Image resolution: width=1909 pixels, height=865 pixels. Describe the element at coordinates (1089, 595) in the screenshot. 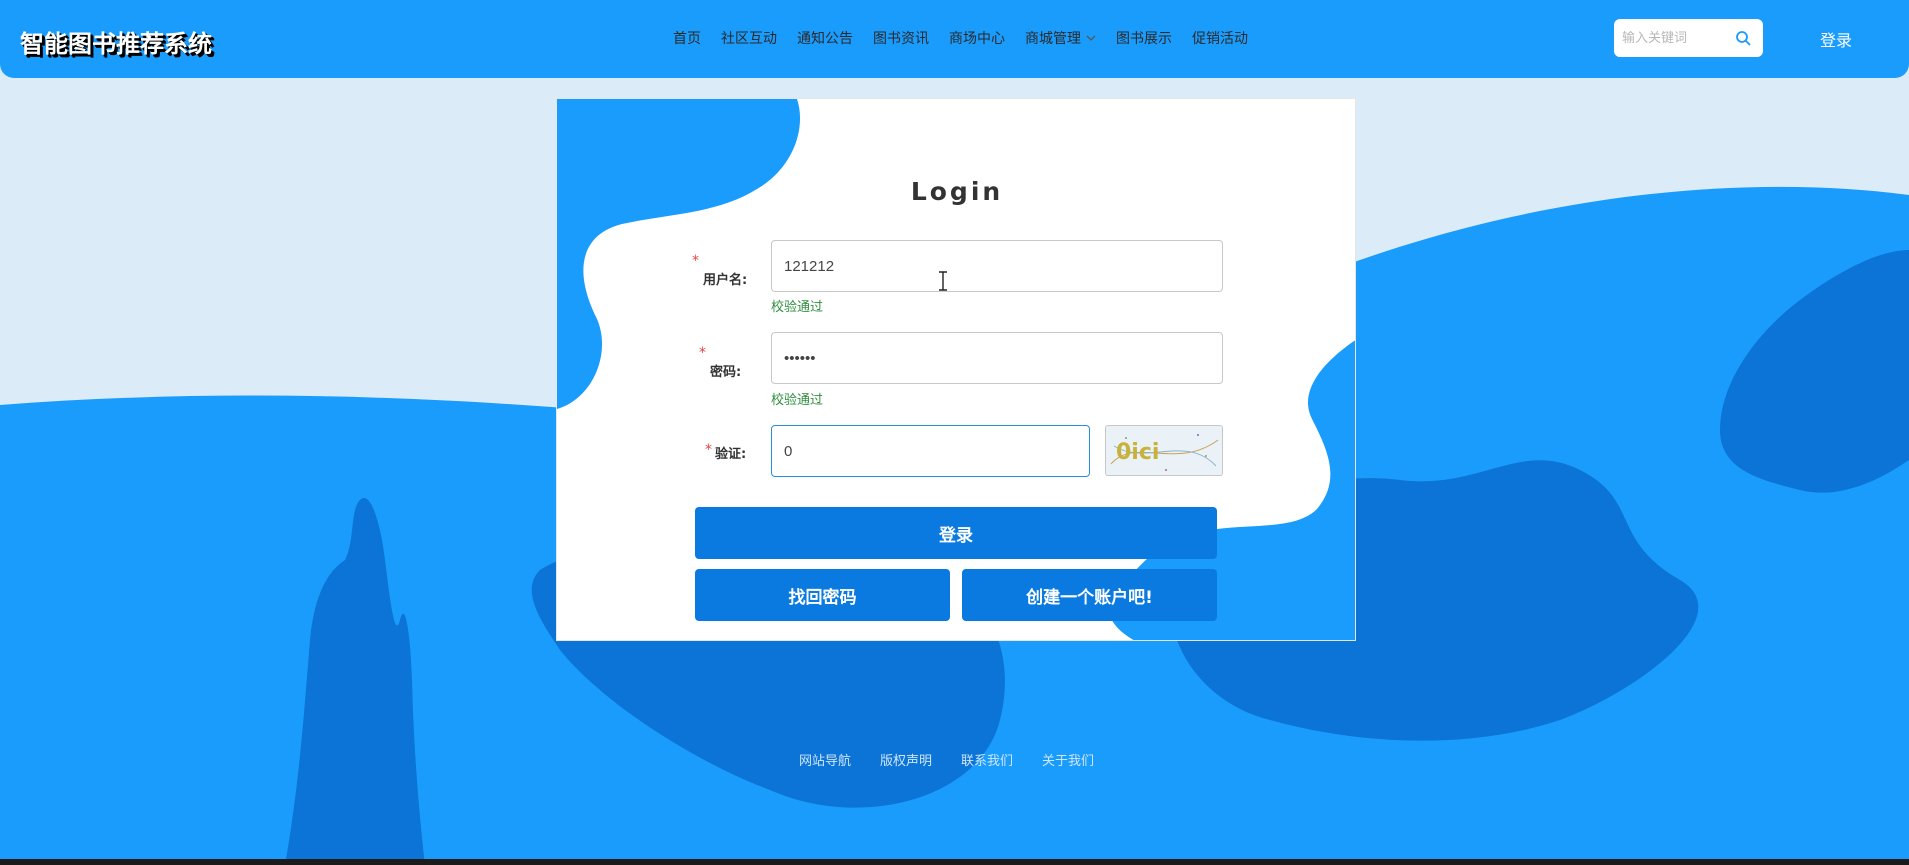

I see `register-button: 创建一个账户吧!` at that location.